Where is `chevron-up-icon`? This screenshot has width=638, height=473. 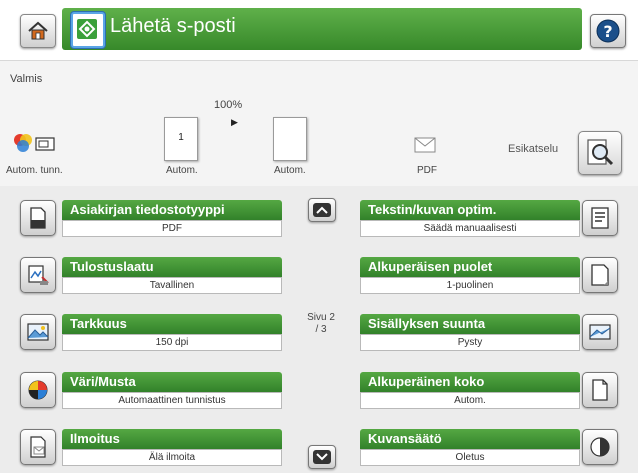
chevron-up-icon is located at coordinates (322, 210).